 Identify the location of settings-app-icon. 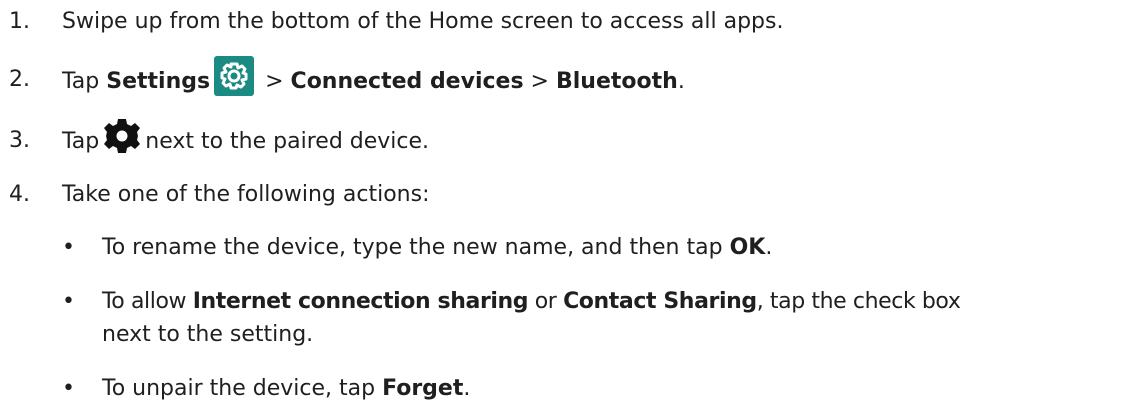
(234, 76).